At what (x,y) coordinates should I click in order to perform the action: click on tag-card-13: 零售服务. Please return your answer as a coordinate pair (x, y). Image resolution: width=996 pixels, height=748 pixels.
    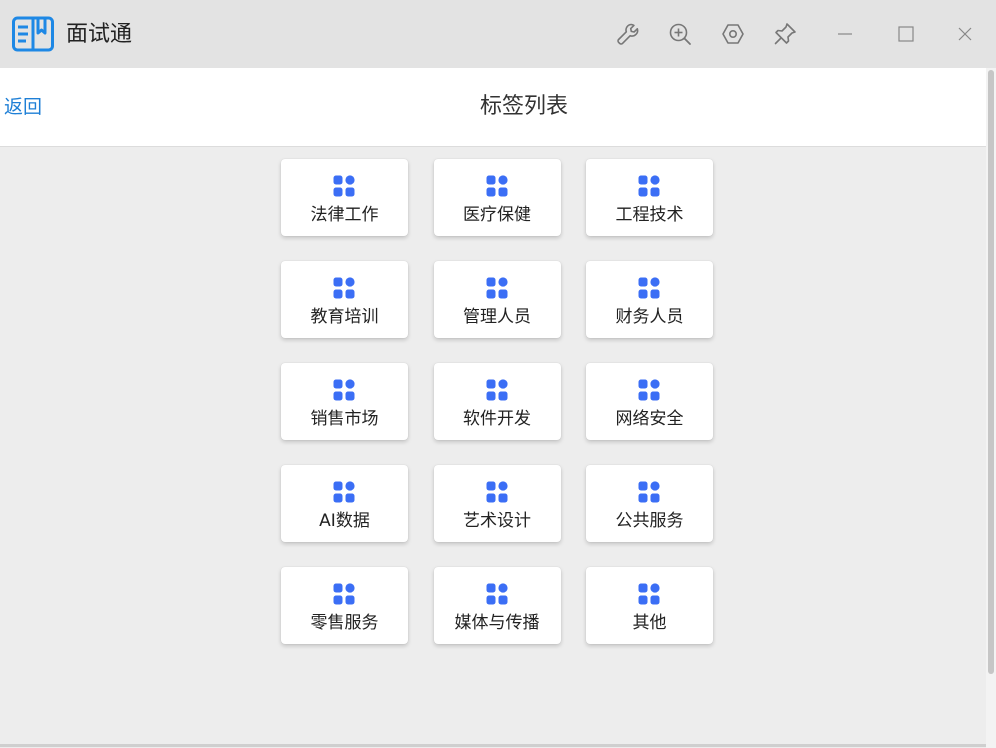
    Looking at the image, I should click on (344, 605).